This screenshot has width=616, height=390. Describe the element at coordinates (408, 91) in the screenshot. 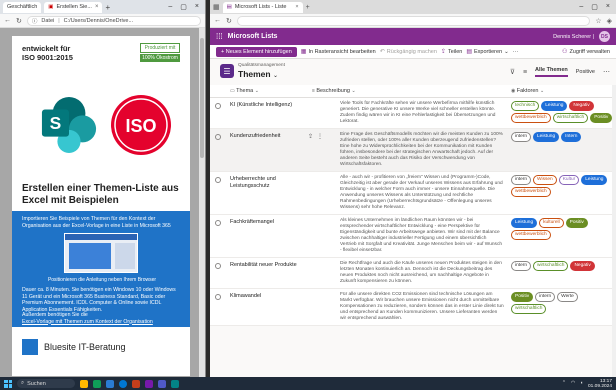

I see `column-beschreibung: ≡ Beschreibung ⌄` at that location.